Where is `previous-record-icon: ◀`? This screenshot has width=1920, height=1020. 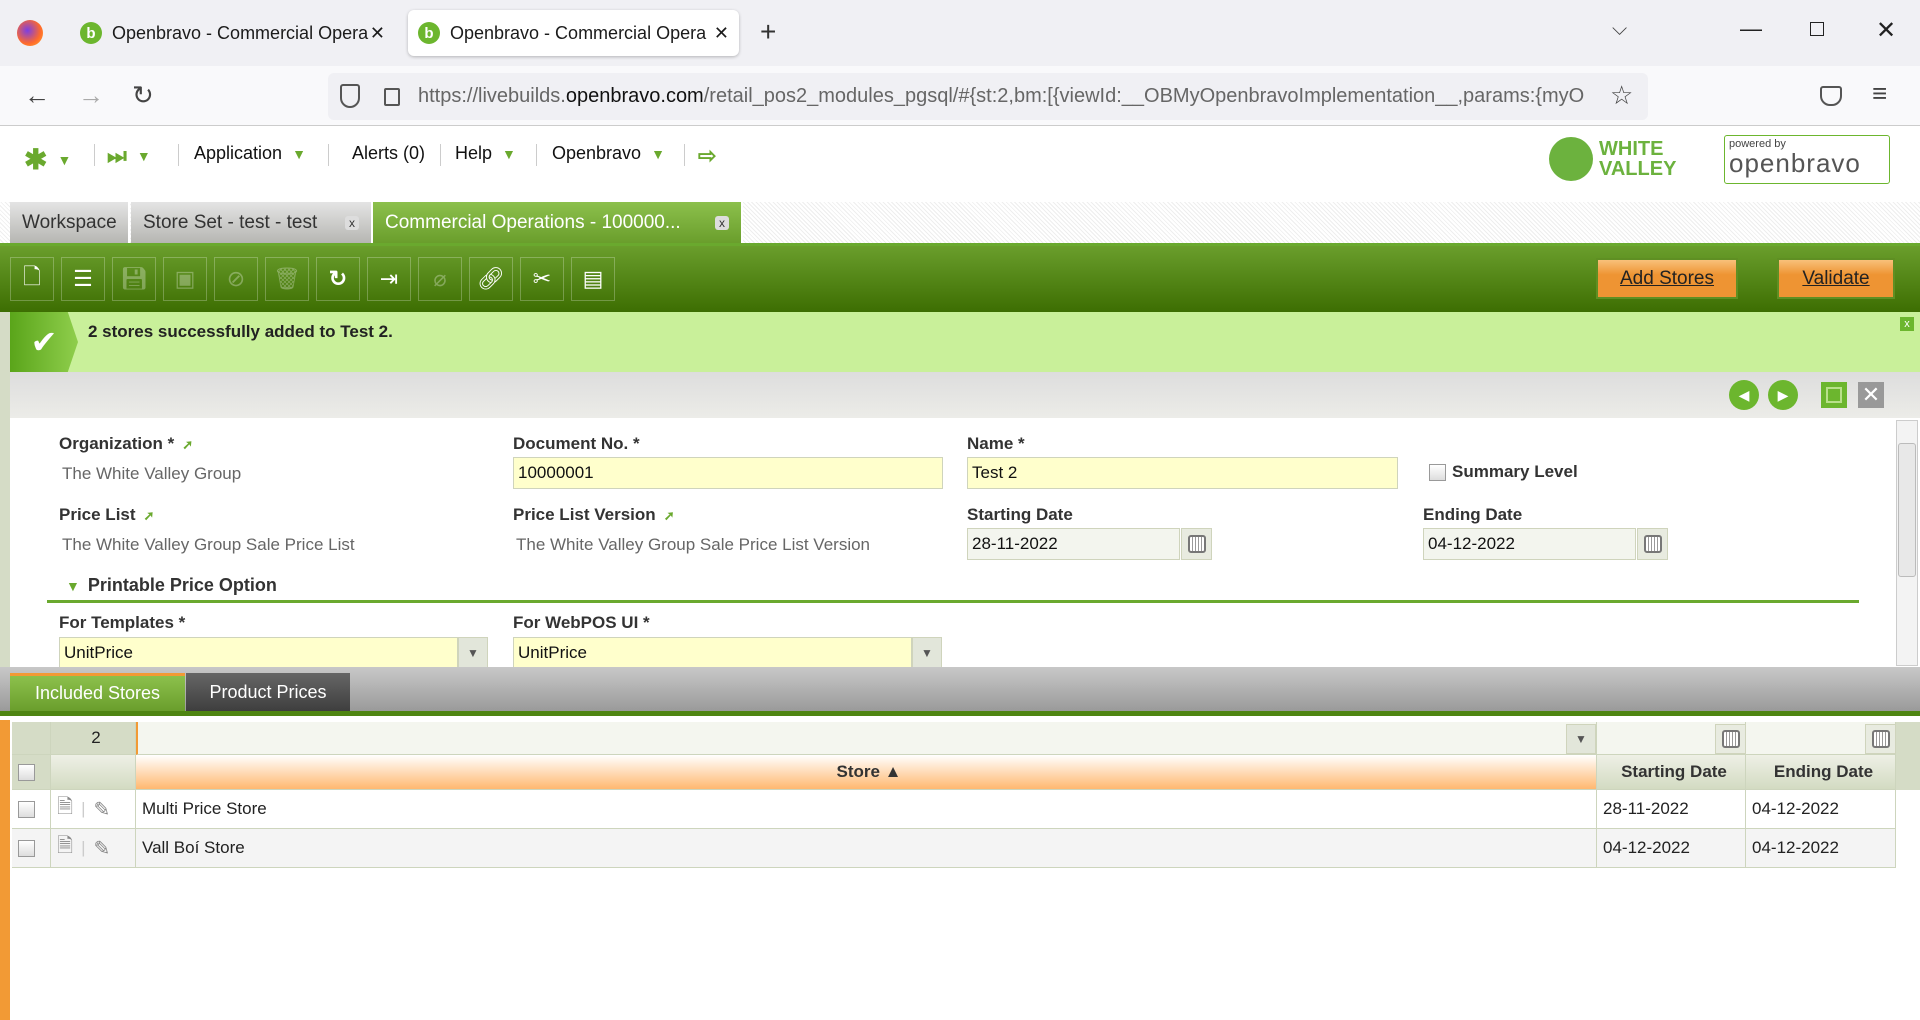
previous-record-icon: ◀ is located at coordinates (1744, 395).